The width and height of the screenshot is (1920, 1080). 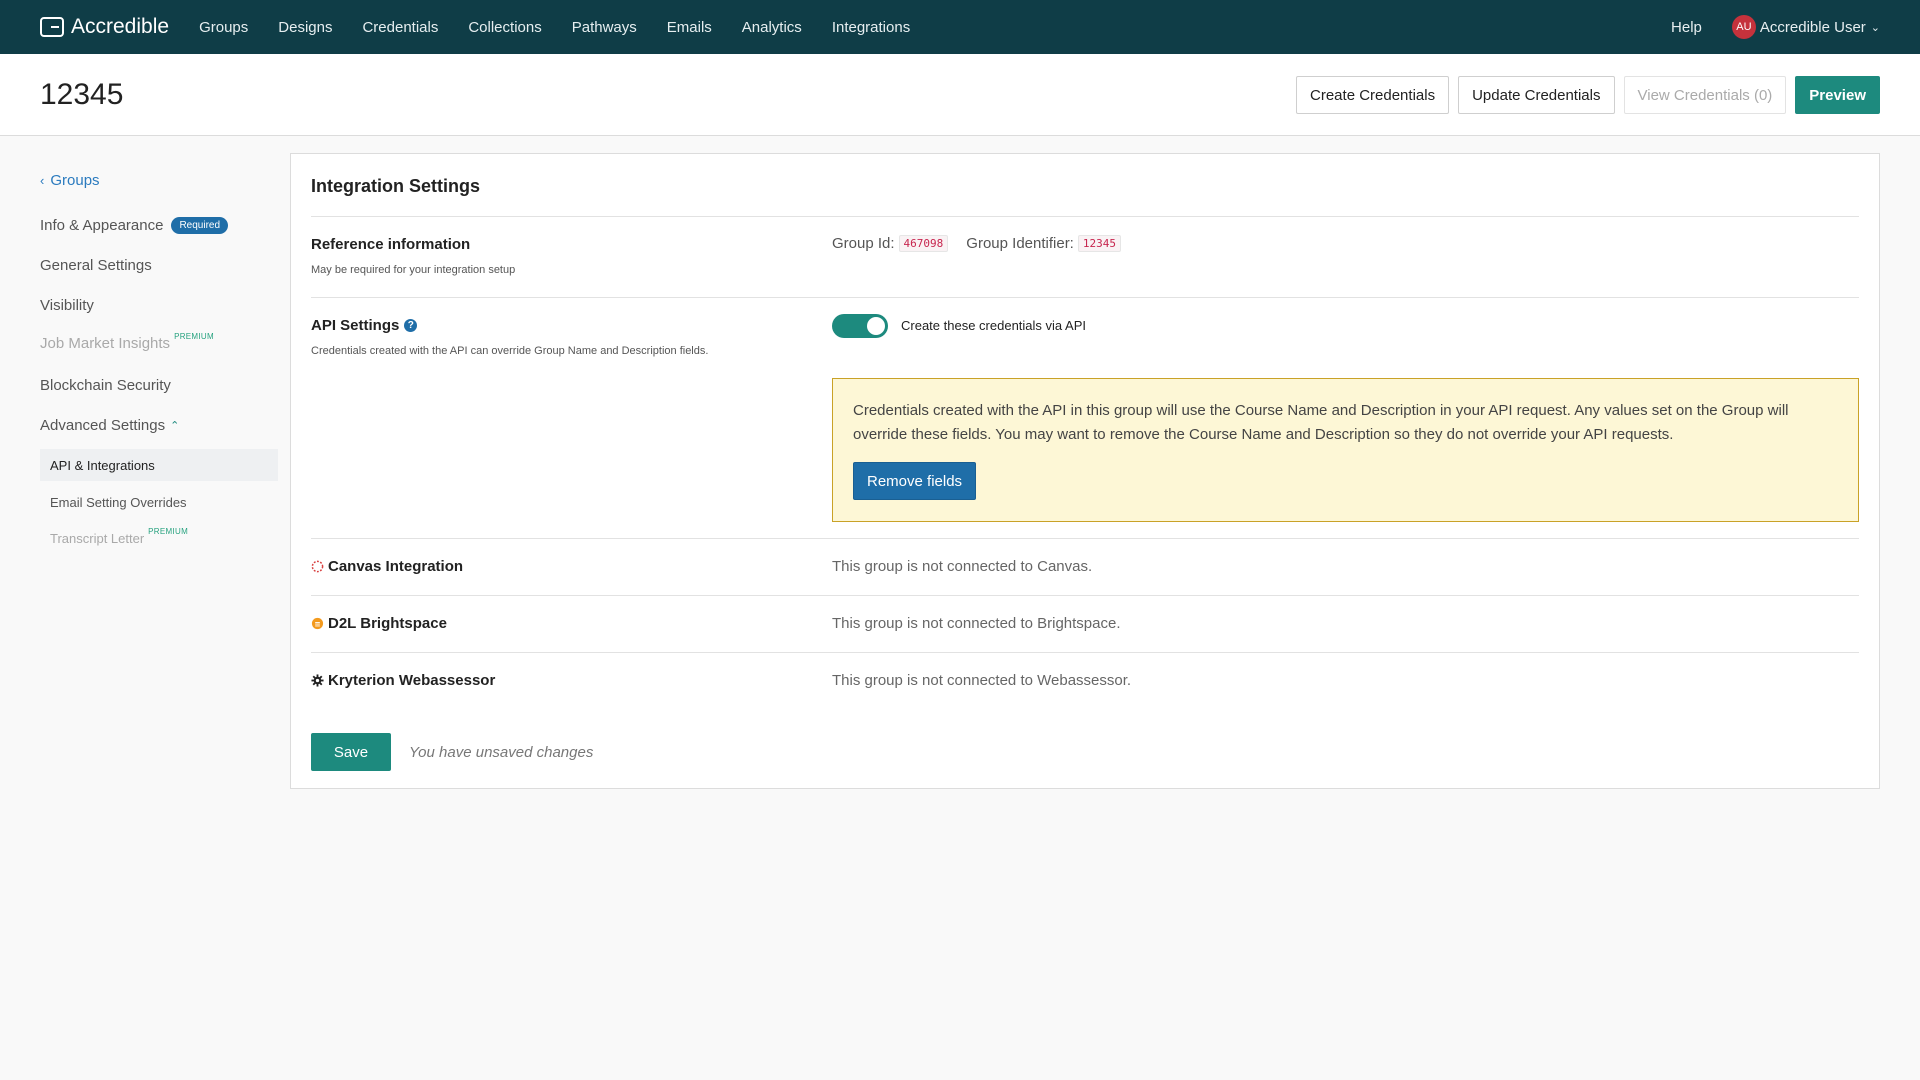 What do you see at coordinates (105, 343) in the screenshot?
I see `sidebar-item-label: Job Market Insights` at bounding box center [105, 343].